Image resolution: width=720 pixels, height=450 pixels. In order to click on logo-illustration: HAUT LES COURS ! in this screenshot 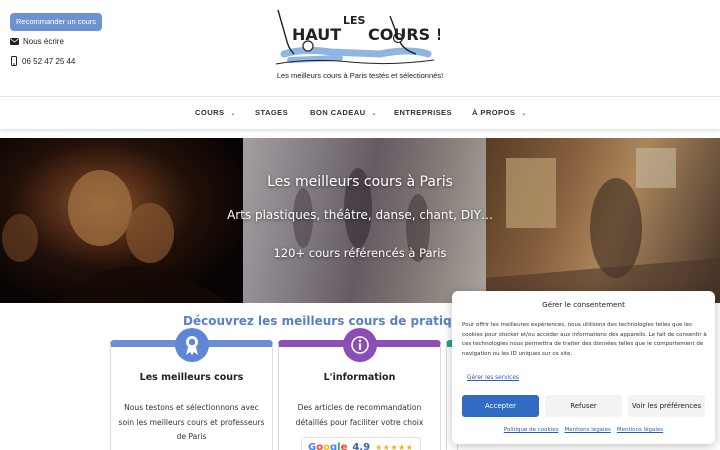, I will do `click(359, 37)`.